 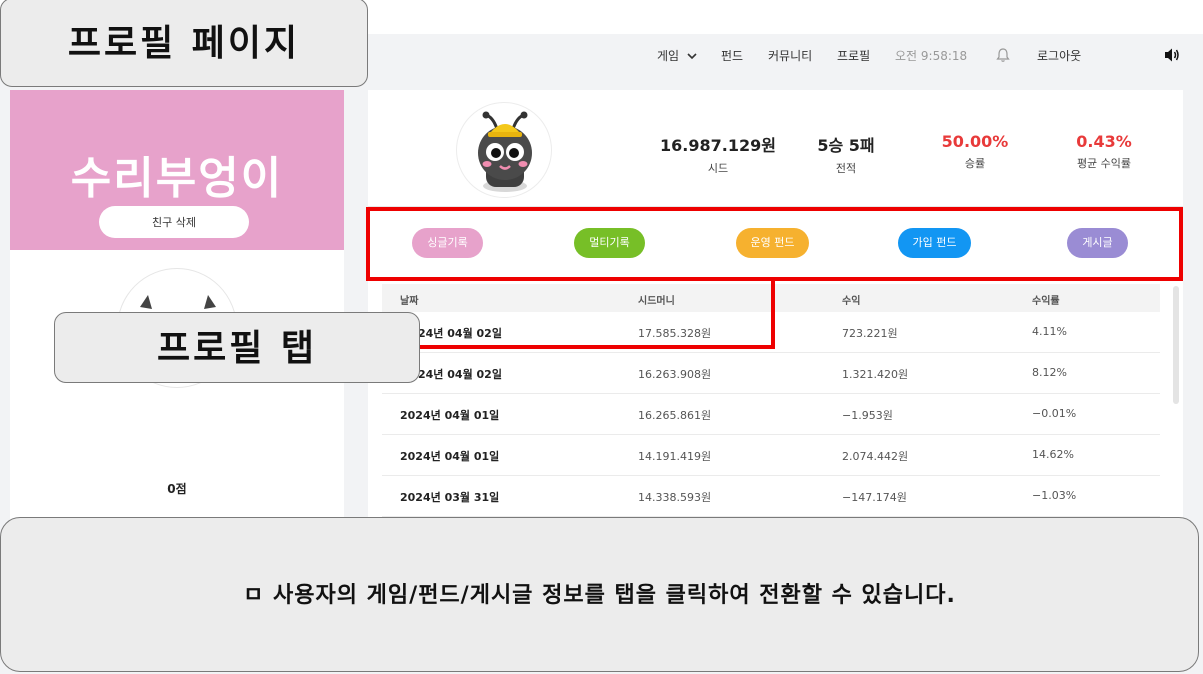 I want to click on page-title-callout: 프로필 페이지, so click(x=184, y=43).